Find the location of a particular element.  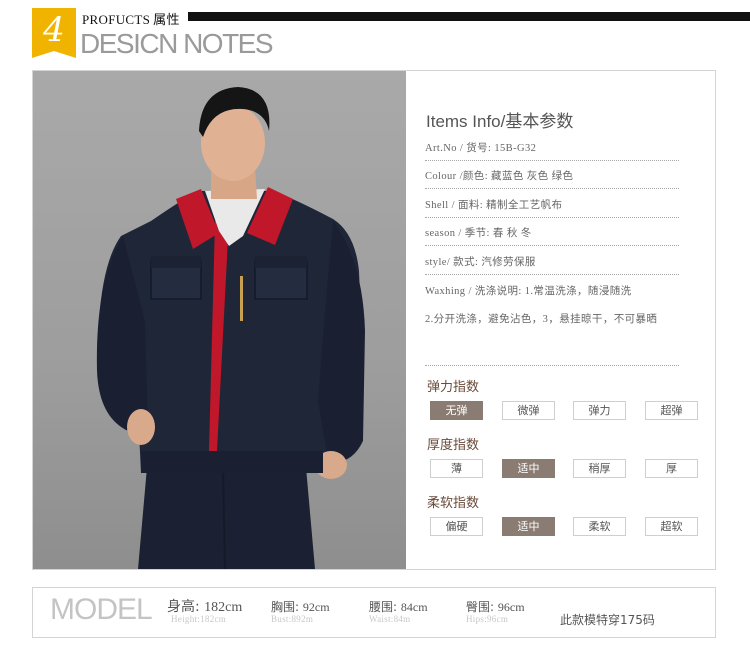

model-hips: 臀围: 96cm is located at coordinates (495, 606).